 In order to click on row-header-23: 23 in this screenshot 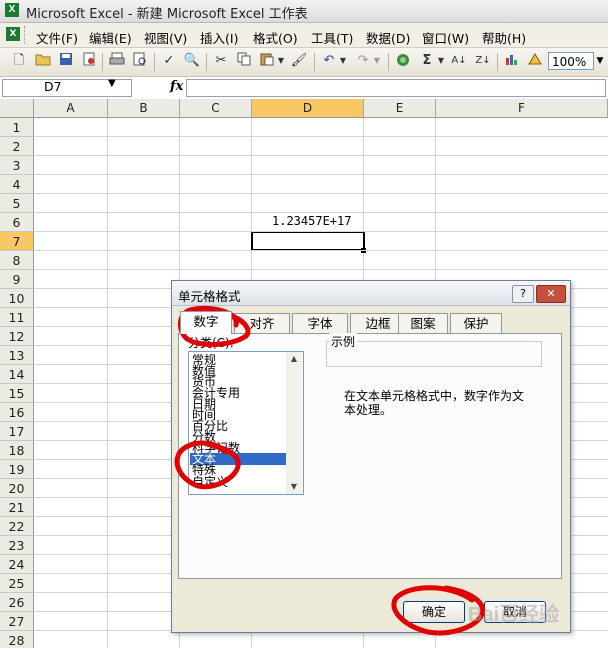, I will do `click(17, 545)`.